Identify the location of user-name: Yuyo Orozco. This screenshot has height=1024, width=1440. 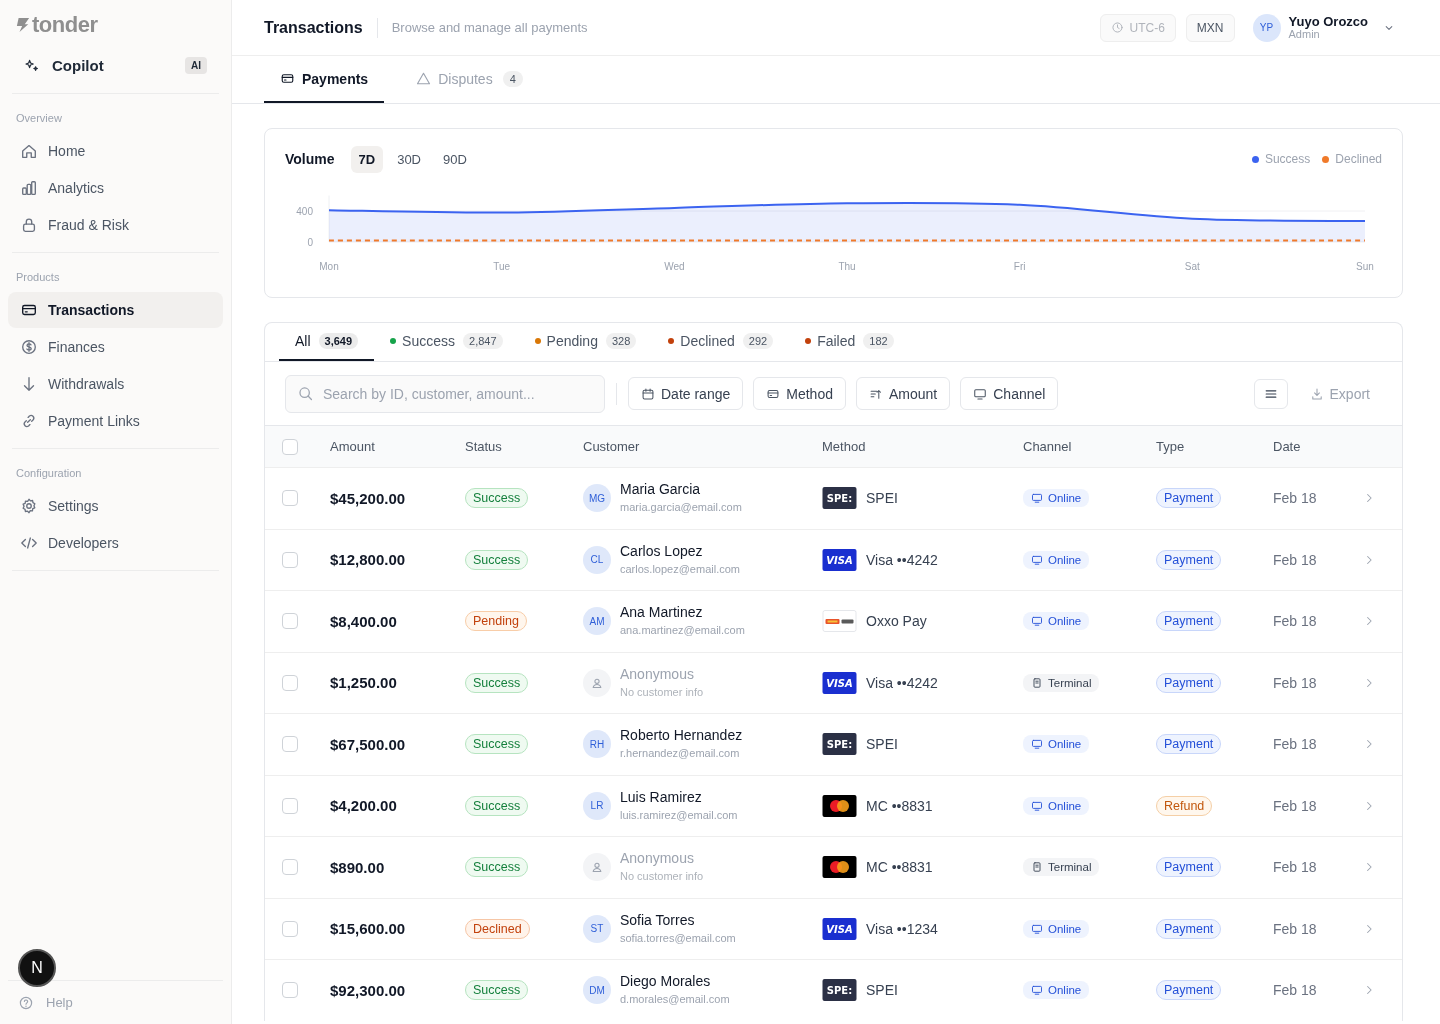
(1328, 21).